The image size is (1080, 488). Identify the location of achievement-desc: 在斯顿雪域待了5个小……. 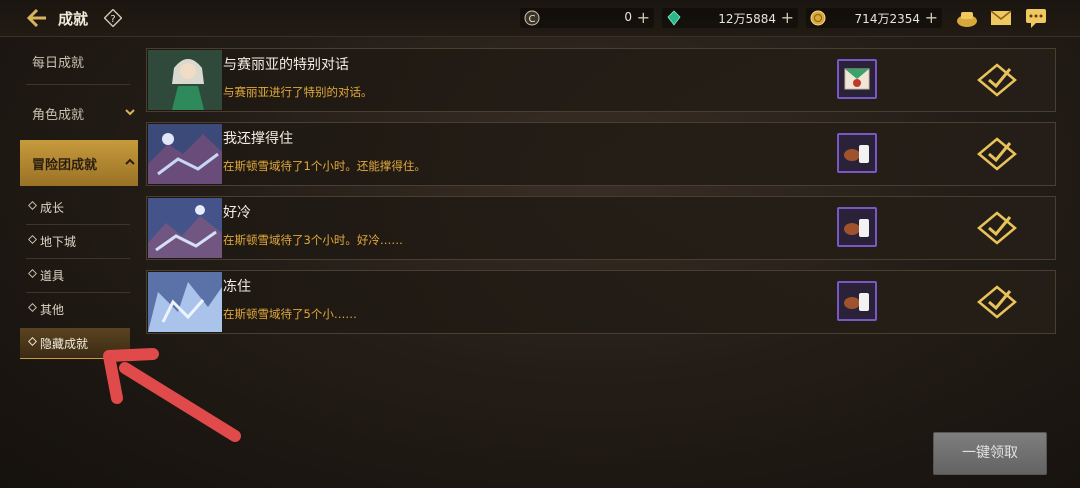
(290, 314).